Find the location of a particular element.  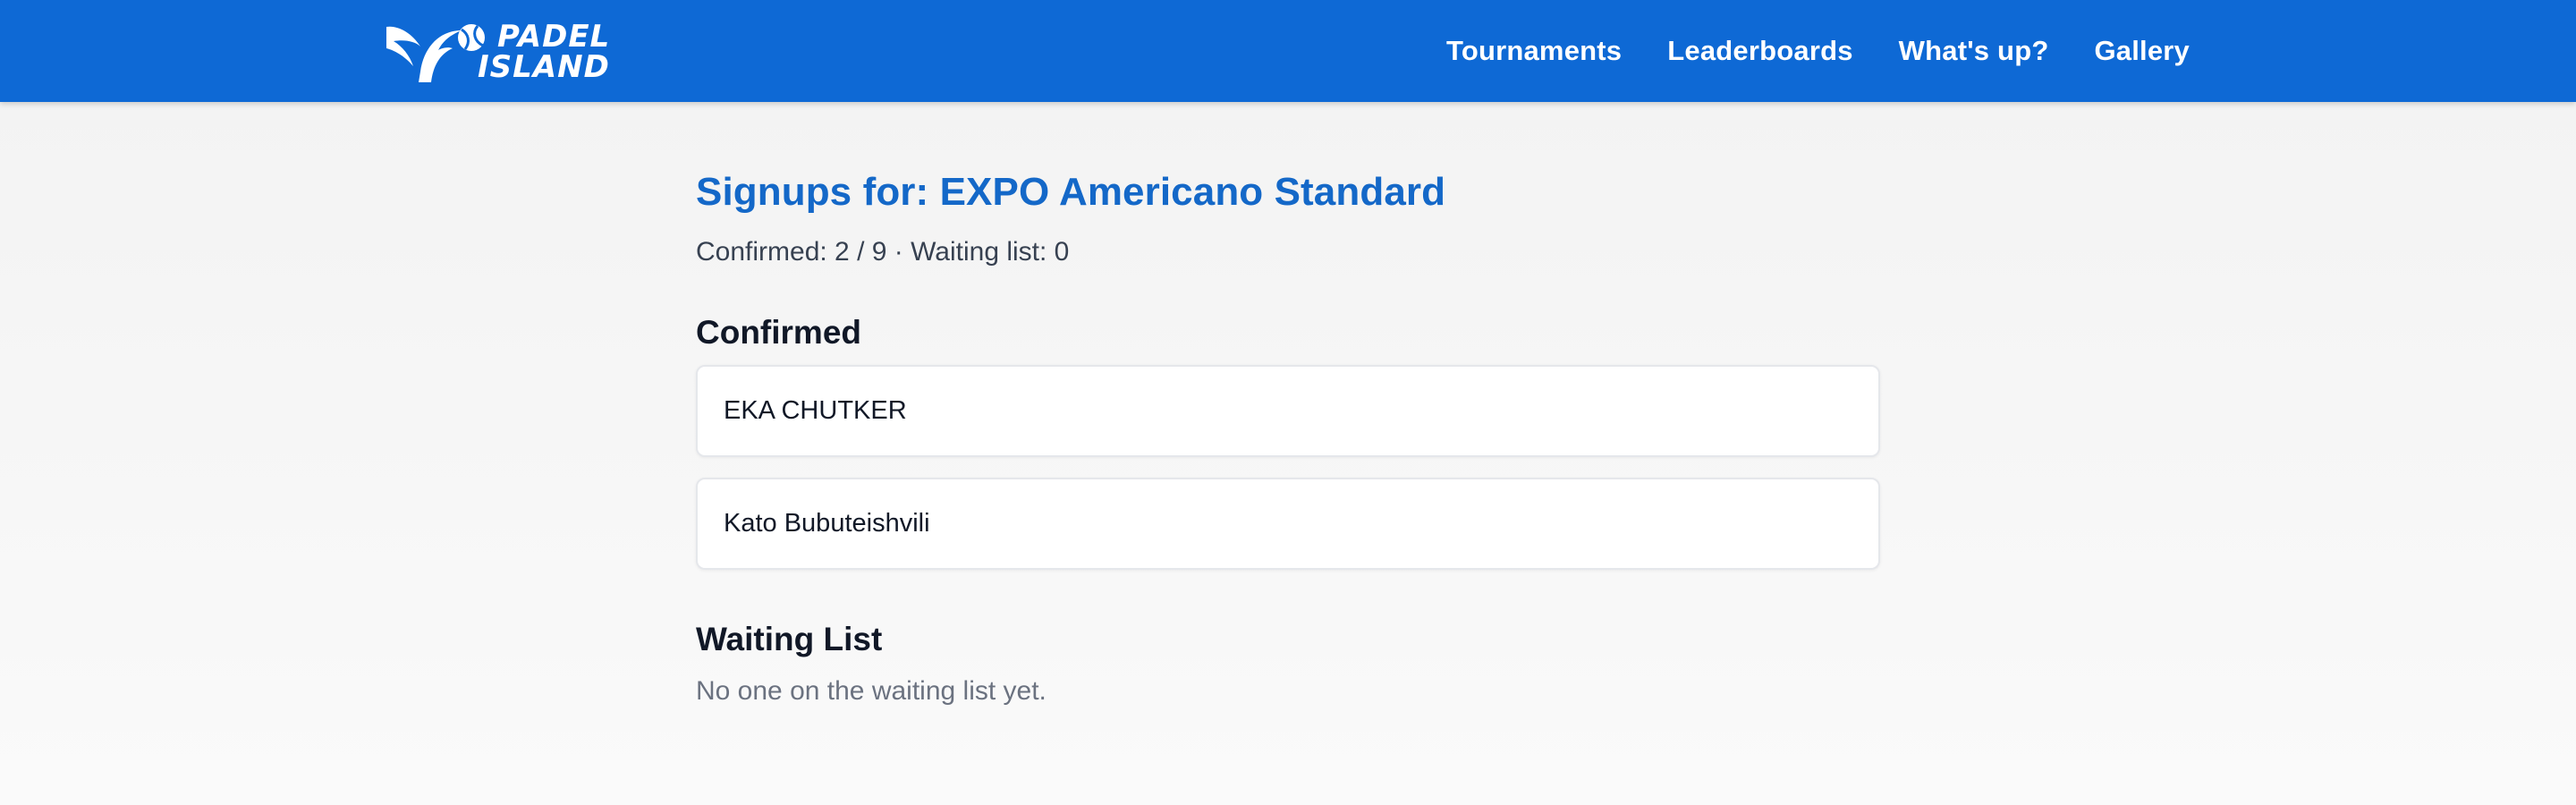

player-name: Kato Bubuteishvili is located at coordinates (827, 523).